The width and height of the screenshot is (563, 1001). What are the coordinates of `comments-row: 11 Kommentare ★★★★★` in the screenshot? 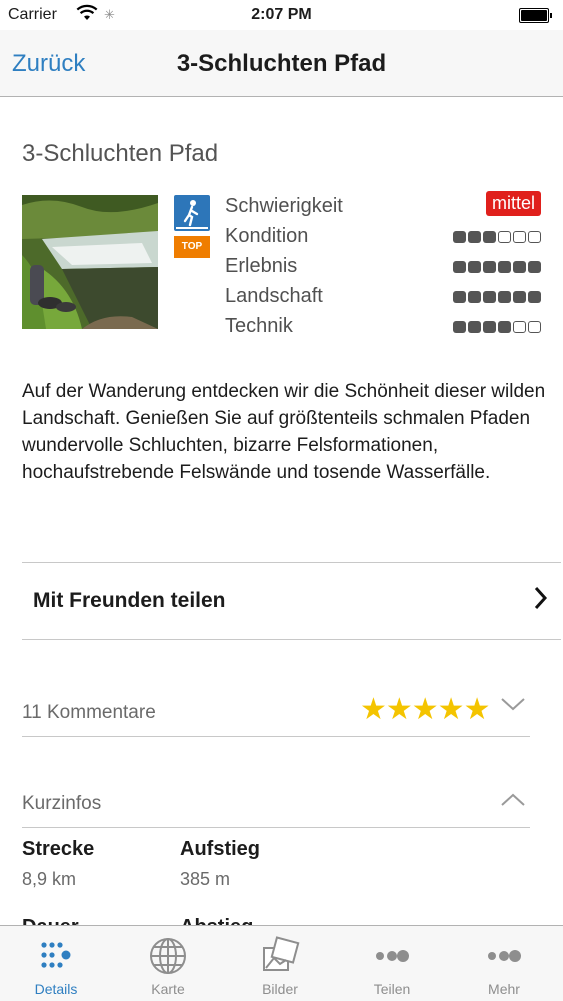 It's located at (276, 712).